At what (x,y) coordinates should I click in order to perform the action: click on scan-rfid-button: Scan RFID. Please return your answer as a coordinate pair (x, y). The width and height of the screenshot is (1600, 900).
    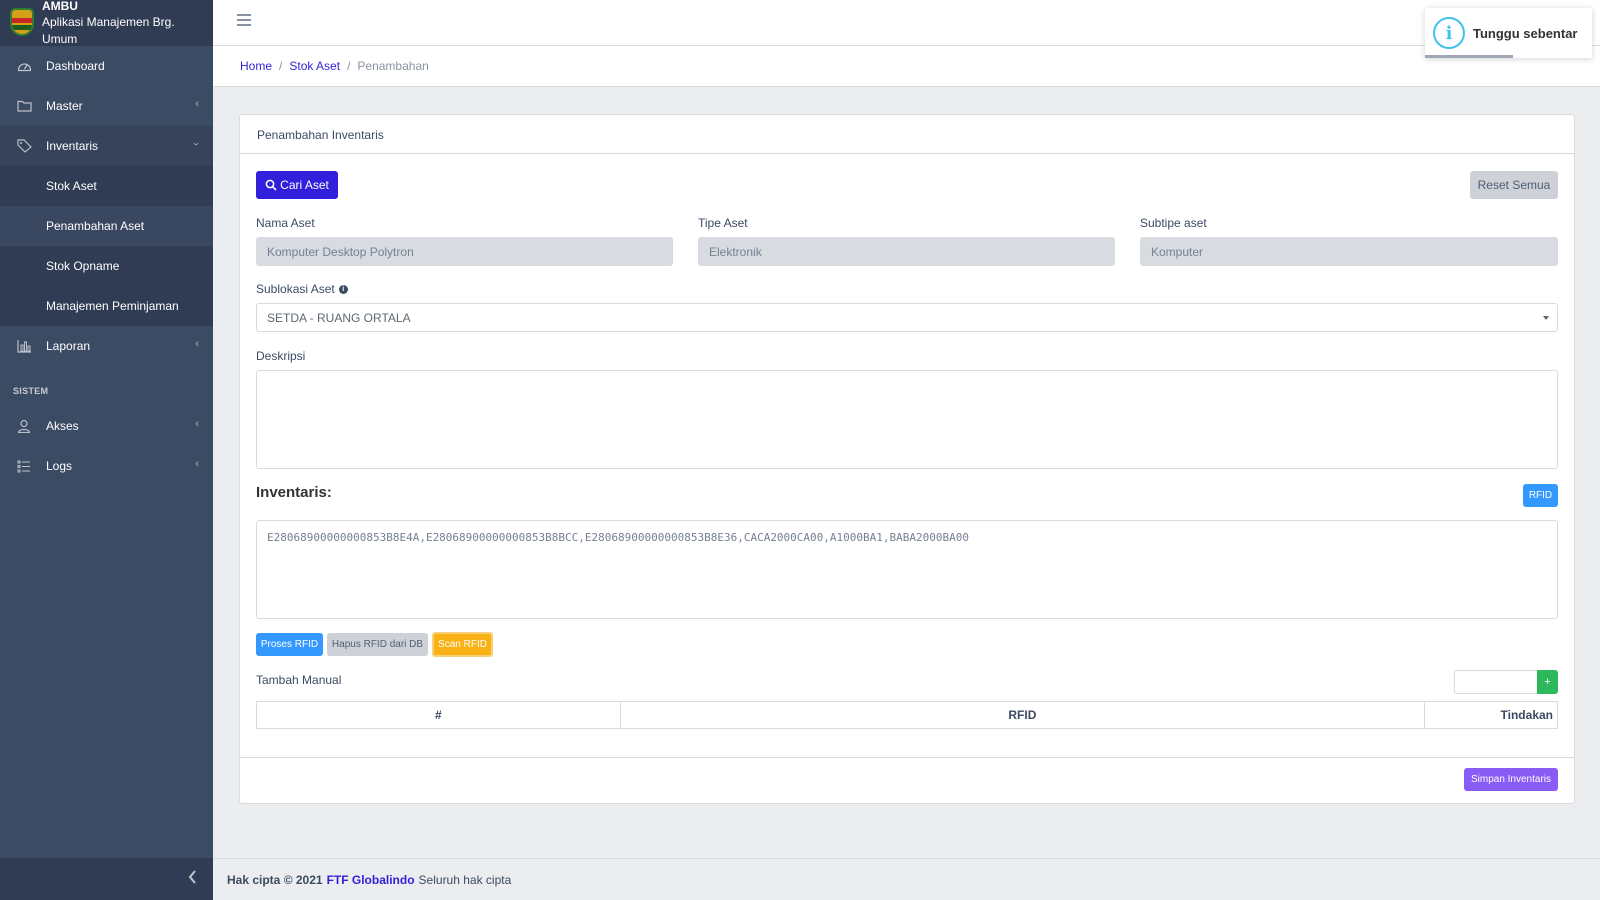
    Looking at the image, I should click on (462, 644).